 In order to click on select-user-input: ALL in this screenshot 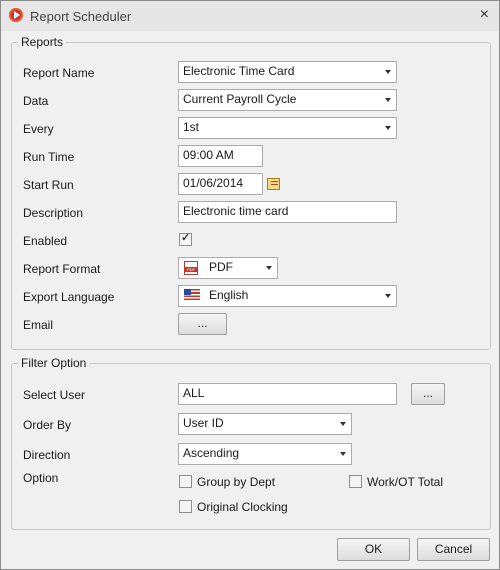, I will do `click(287, 394)`.